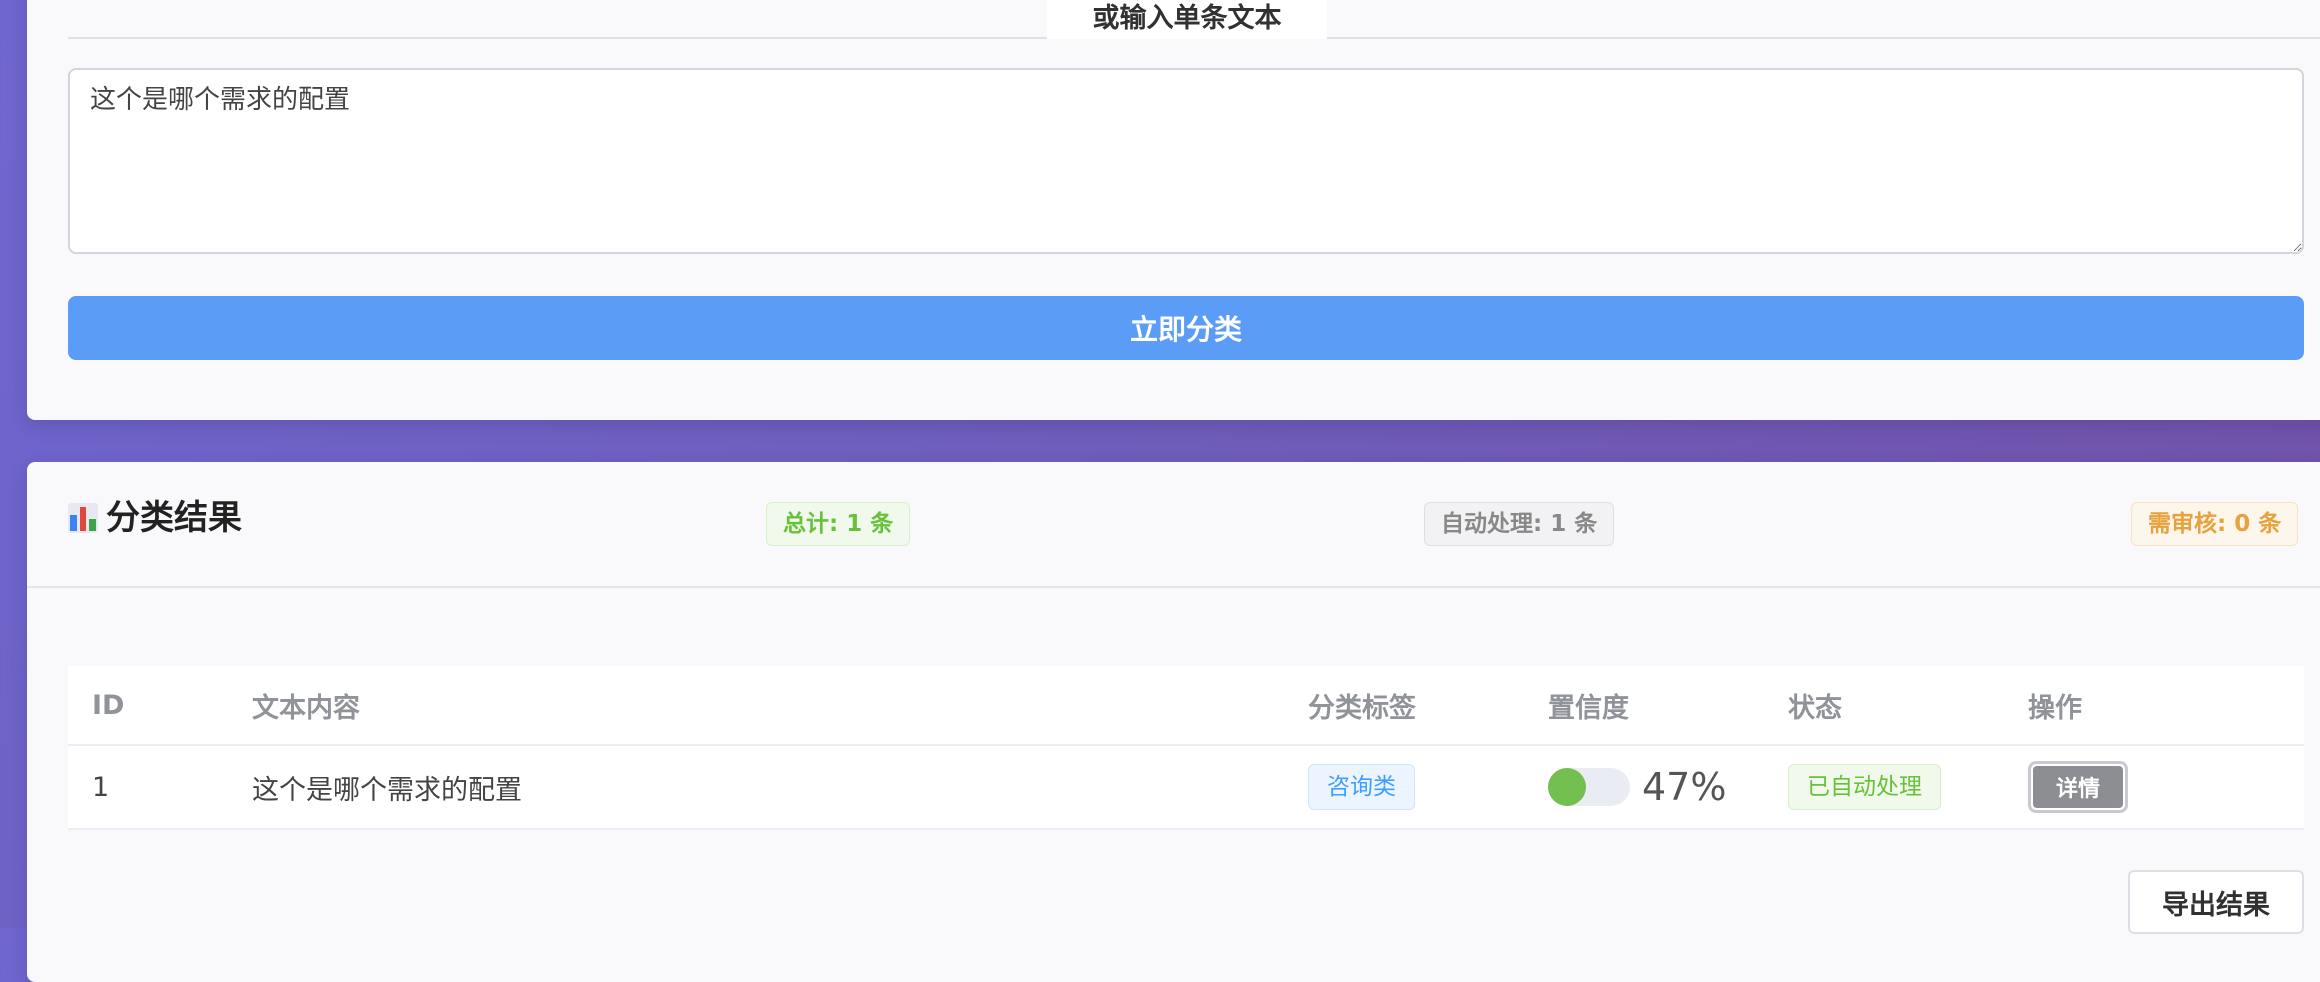 This screenshot has width=2320, height=982. Describe the element at coordinates (1884, 706) in the screenshot. I see `column-header-status: 状态` at that location.